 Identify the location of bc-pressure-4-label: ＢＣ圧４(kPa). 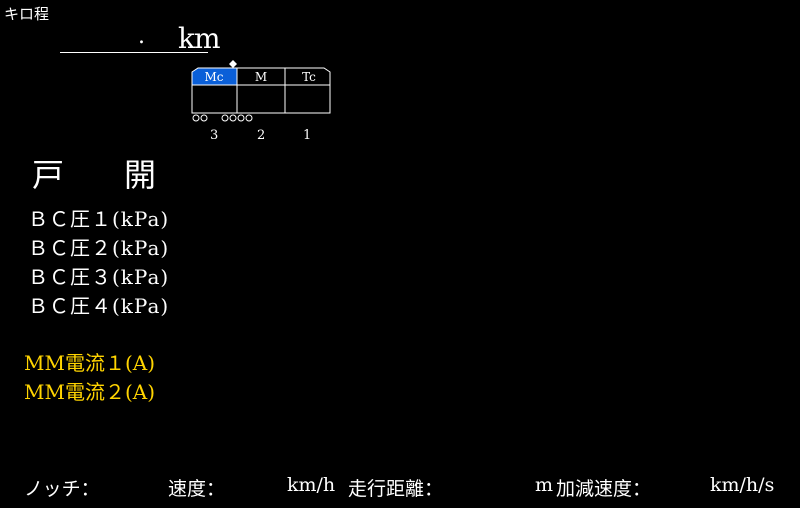
(99, 306).